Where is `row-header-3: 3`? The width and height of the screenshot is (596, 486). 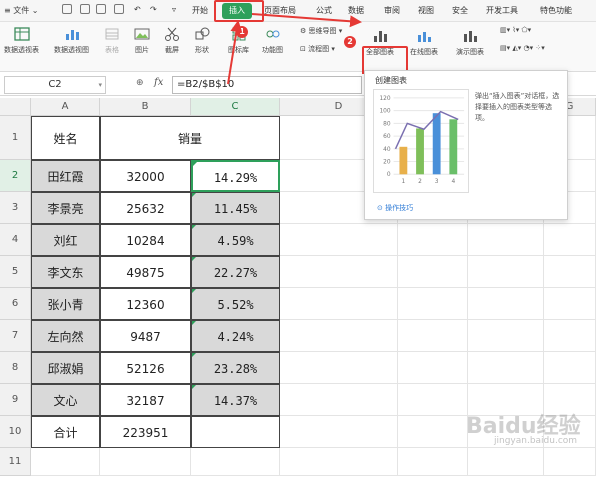 row-header-3: 3 is located at coordinates (15, 208).